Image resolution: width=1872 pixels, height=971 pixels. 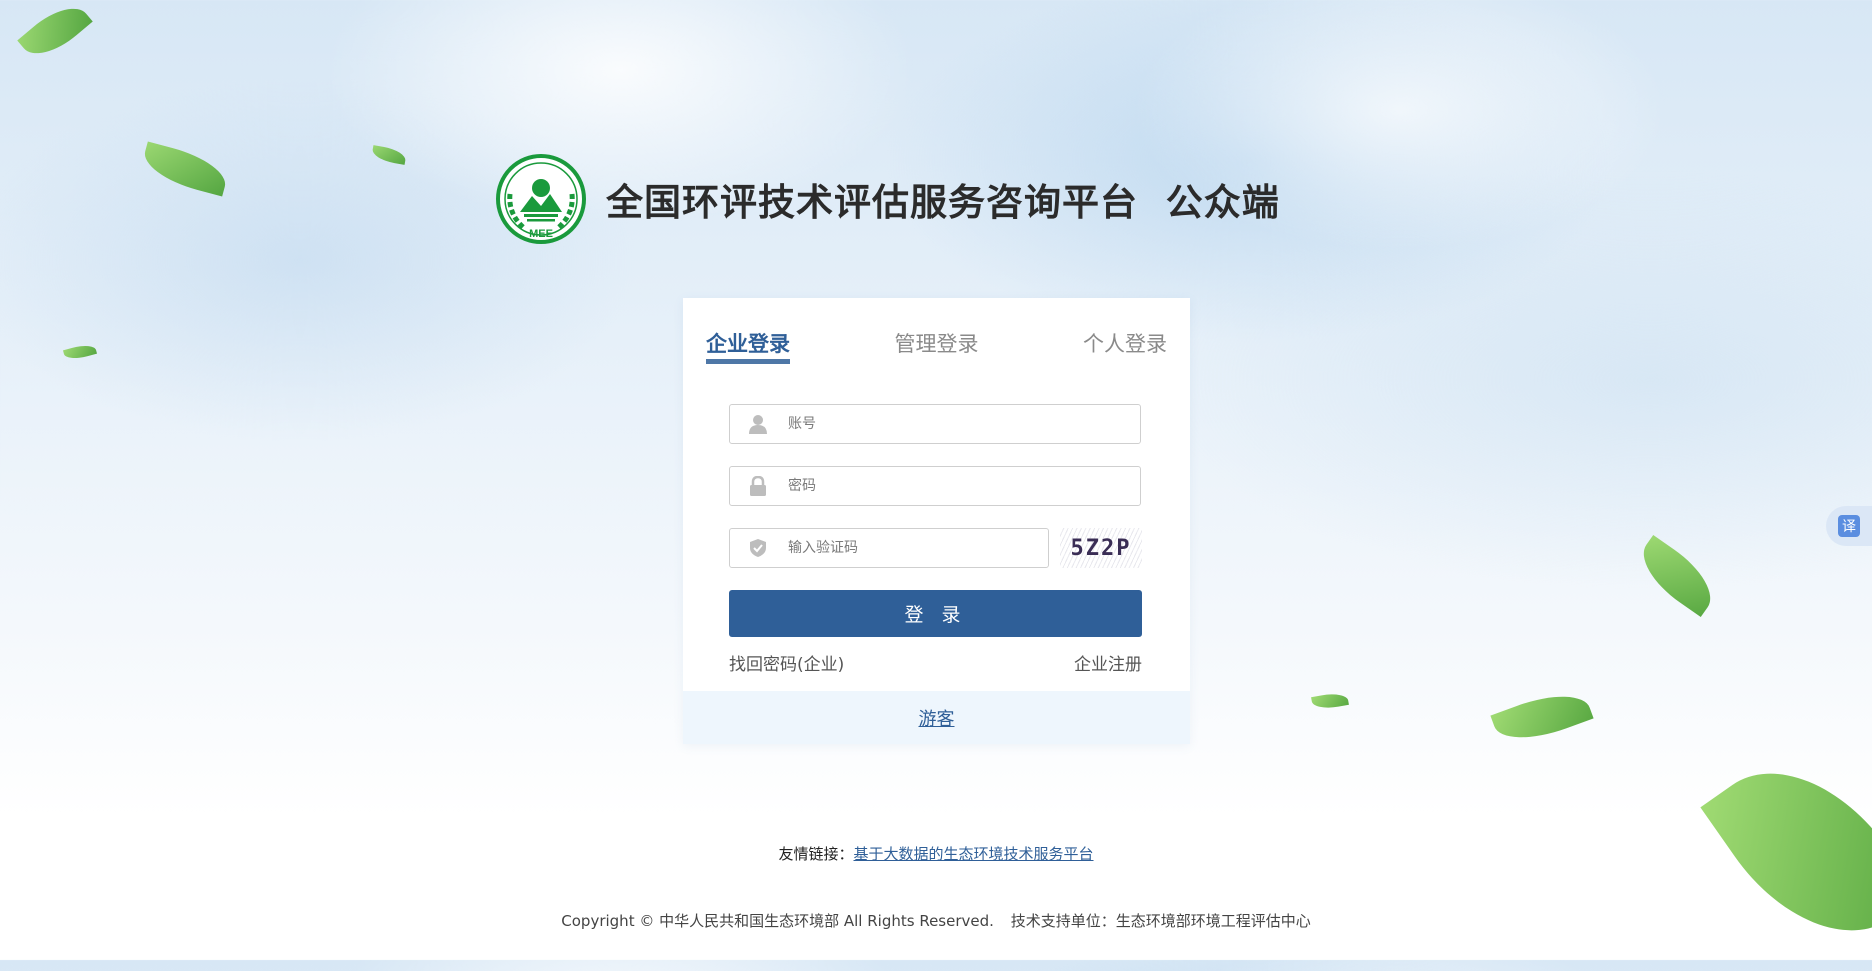 I want to click on tab-enterprise-login: 企业登录, so click(x=748, y=348).